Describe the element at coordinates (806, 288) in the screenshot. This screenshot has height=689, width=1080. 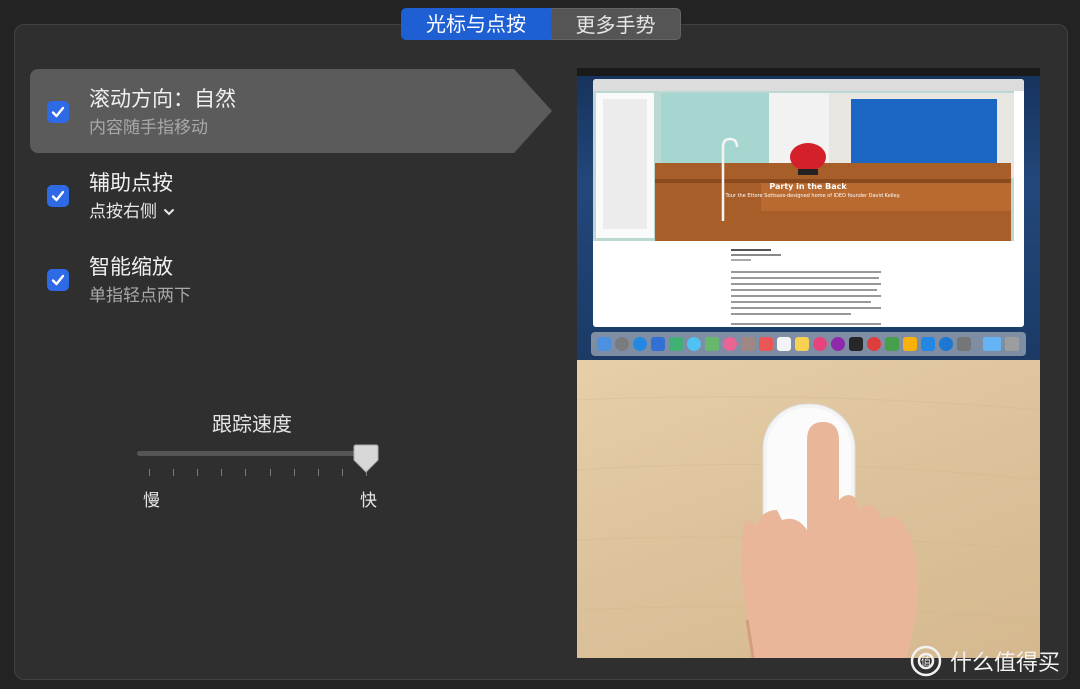
I see `preview-article-body` at that location.